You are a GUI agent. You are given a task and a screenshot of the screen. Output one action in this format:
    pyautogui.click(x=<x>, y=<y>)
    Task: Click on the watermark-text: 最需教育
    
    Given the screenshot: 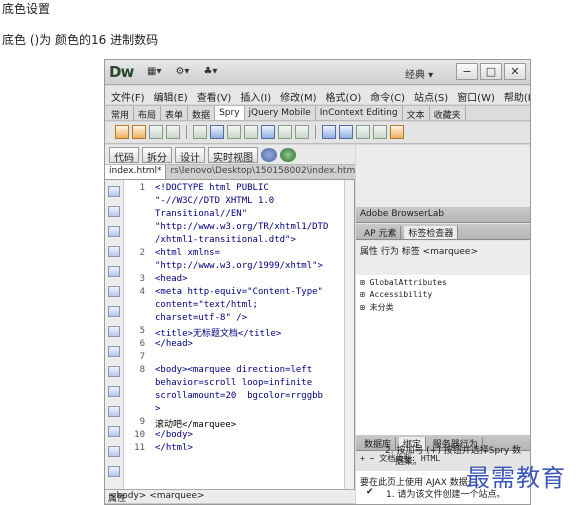 What is the action you would take?
    pyautogui.click(x=516, y=478)
    